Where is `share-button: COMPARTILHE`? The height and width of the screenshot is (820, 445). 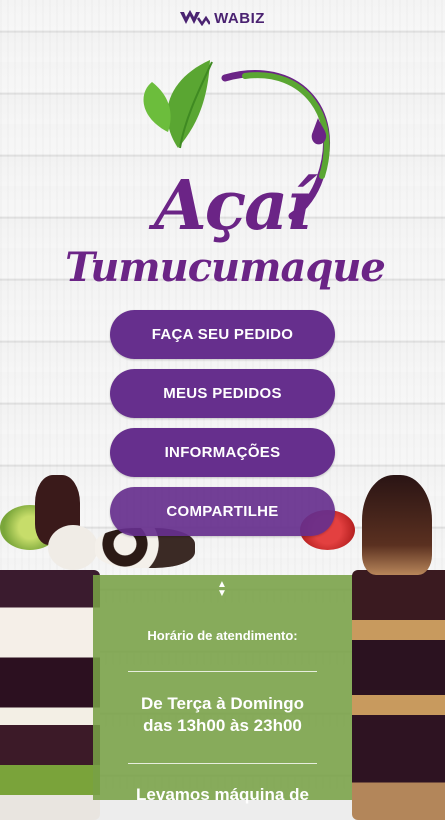 share-button: COMPARTILHE is located at coordinates (222, 511).